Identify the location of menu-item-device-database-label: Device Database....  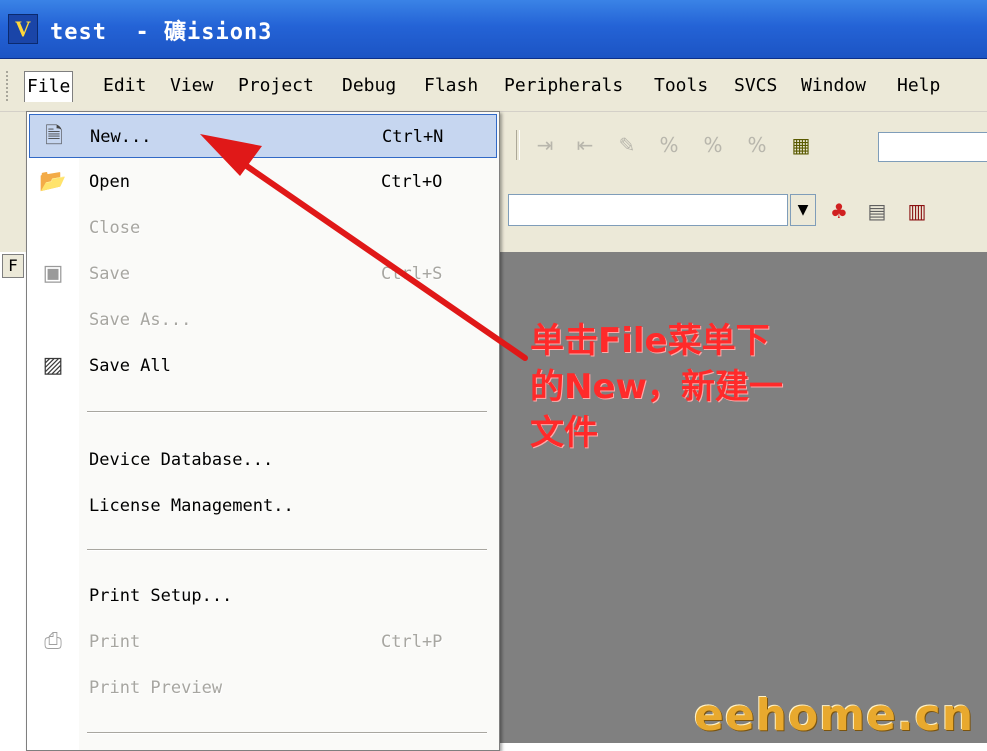
(181, 460).